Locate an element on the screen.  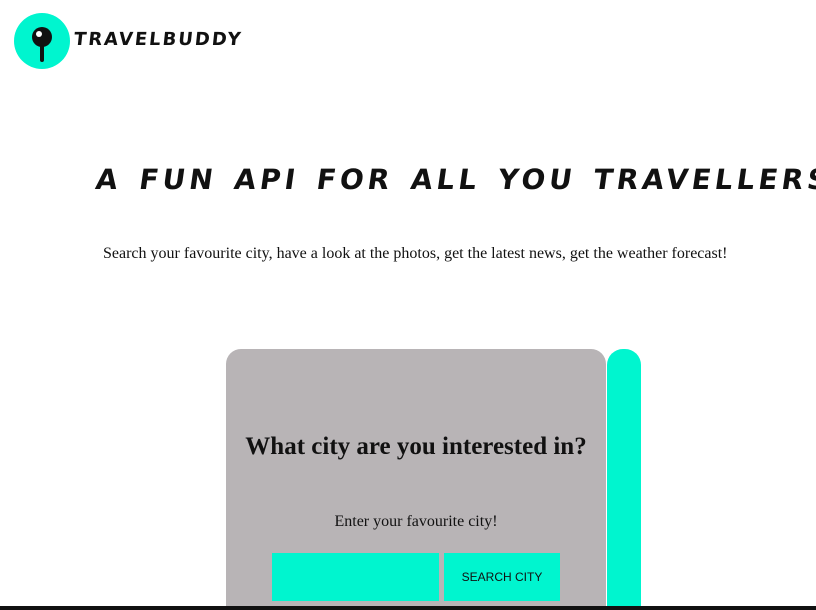
search-card-title: What city are you interested in? is located at coordinates (416, 446).